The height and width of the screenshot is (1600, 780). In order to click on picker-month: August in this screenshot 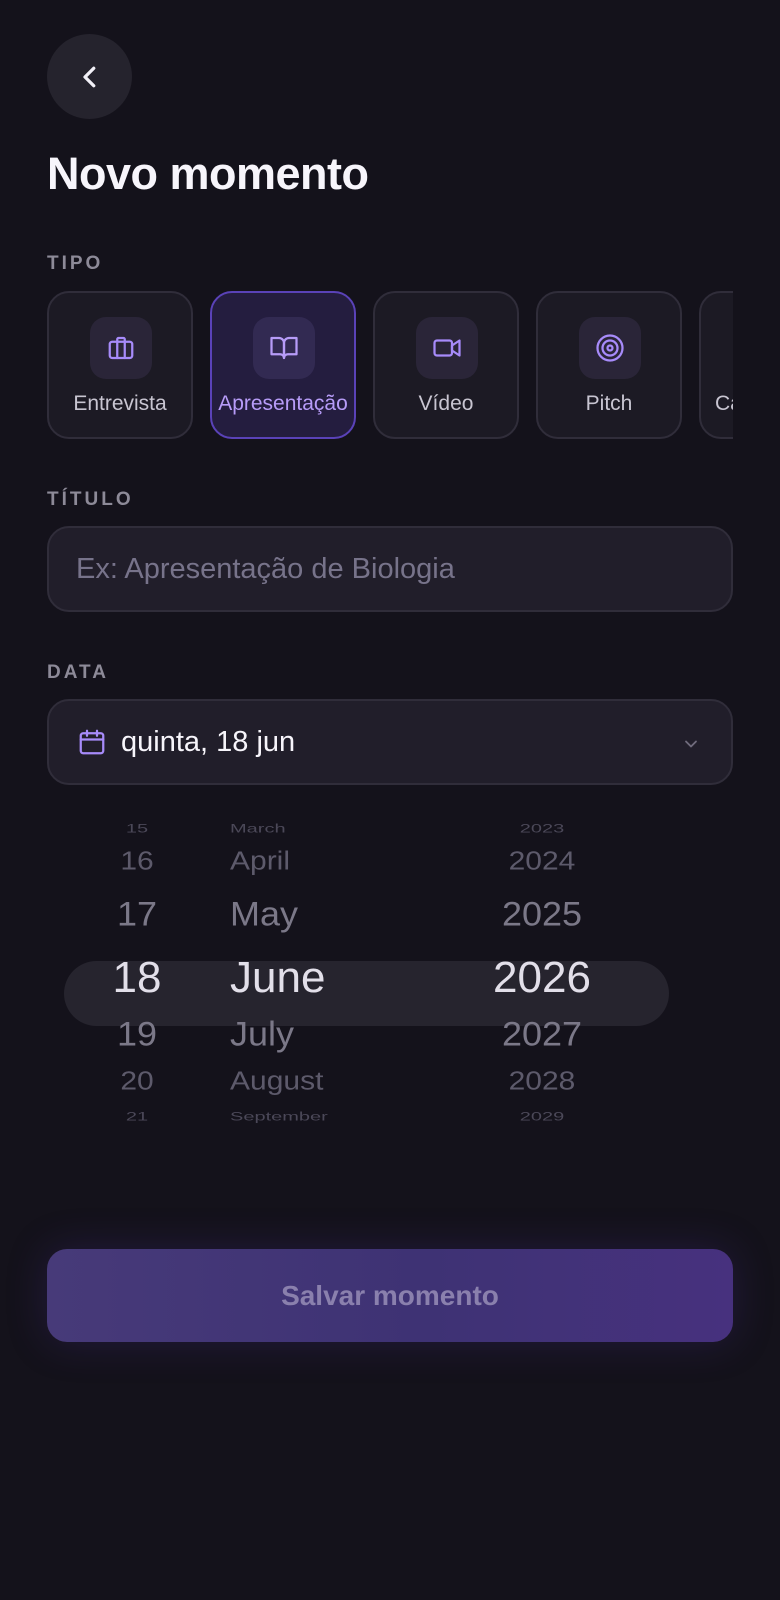, I will do `click(276, 1082)`.